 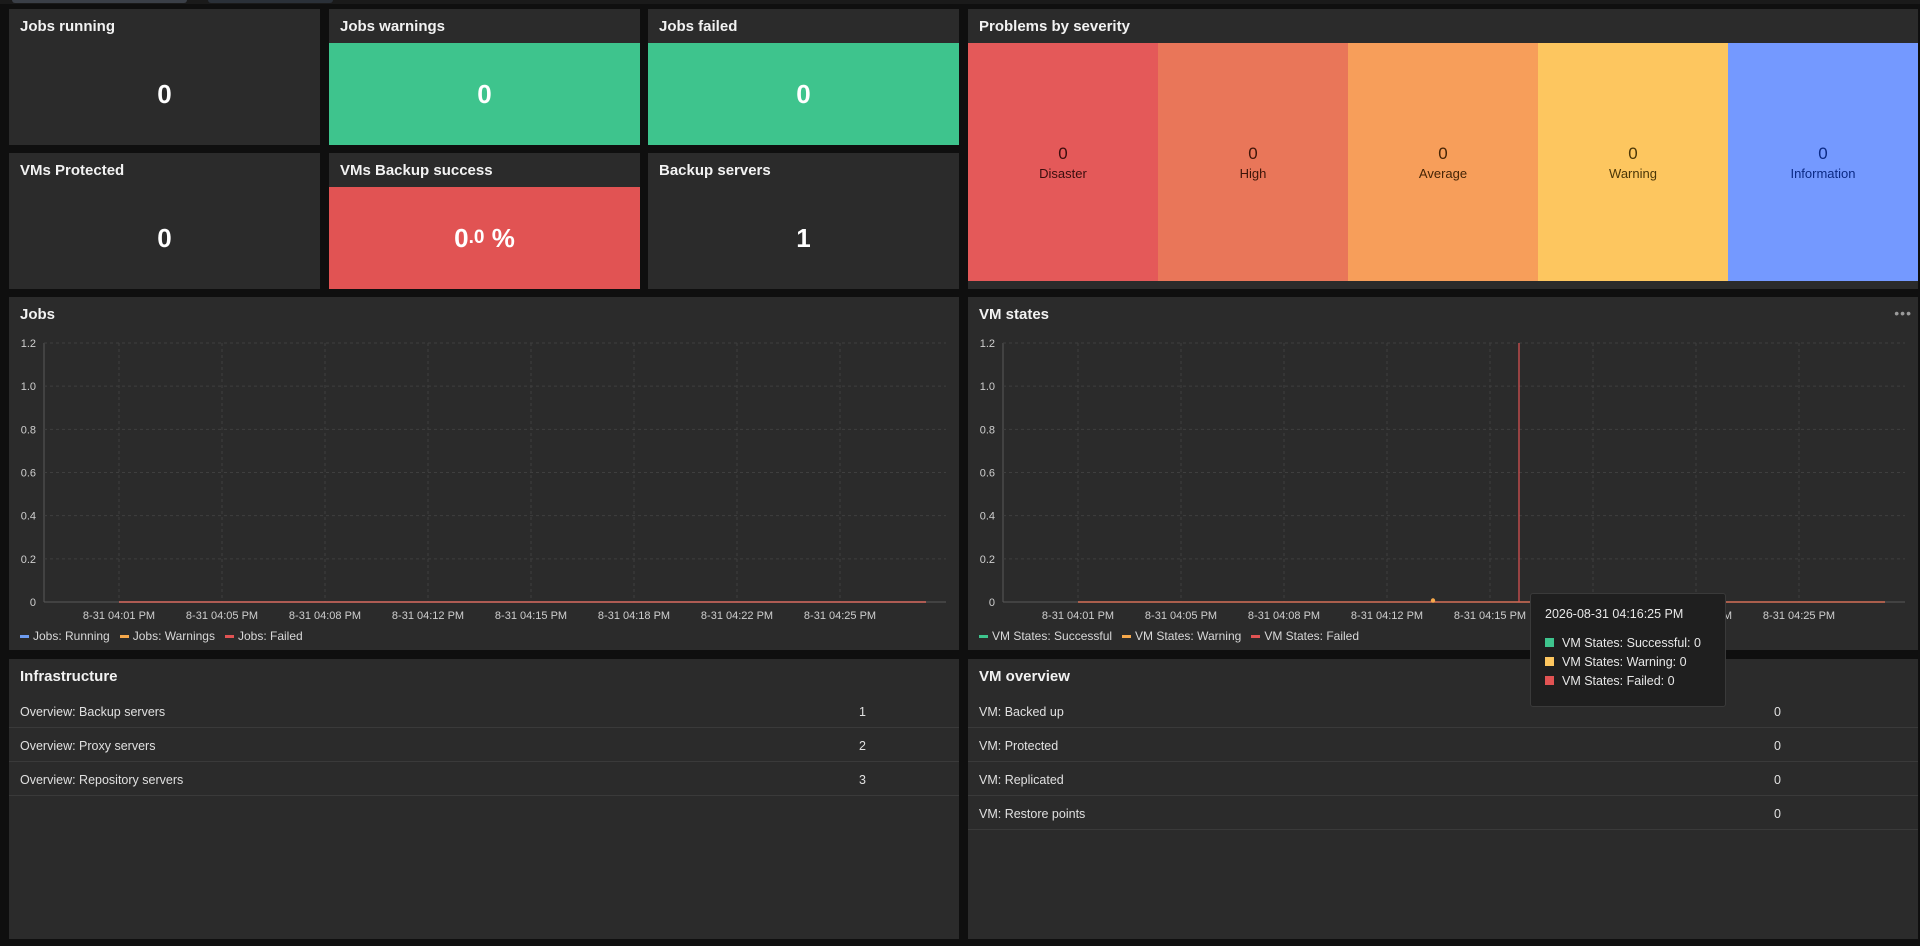 What do you see at coordinates (715, 170) in the screenshot?
I see `widget-title: Backup servers` at bounding box center [715, 170].